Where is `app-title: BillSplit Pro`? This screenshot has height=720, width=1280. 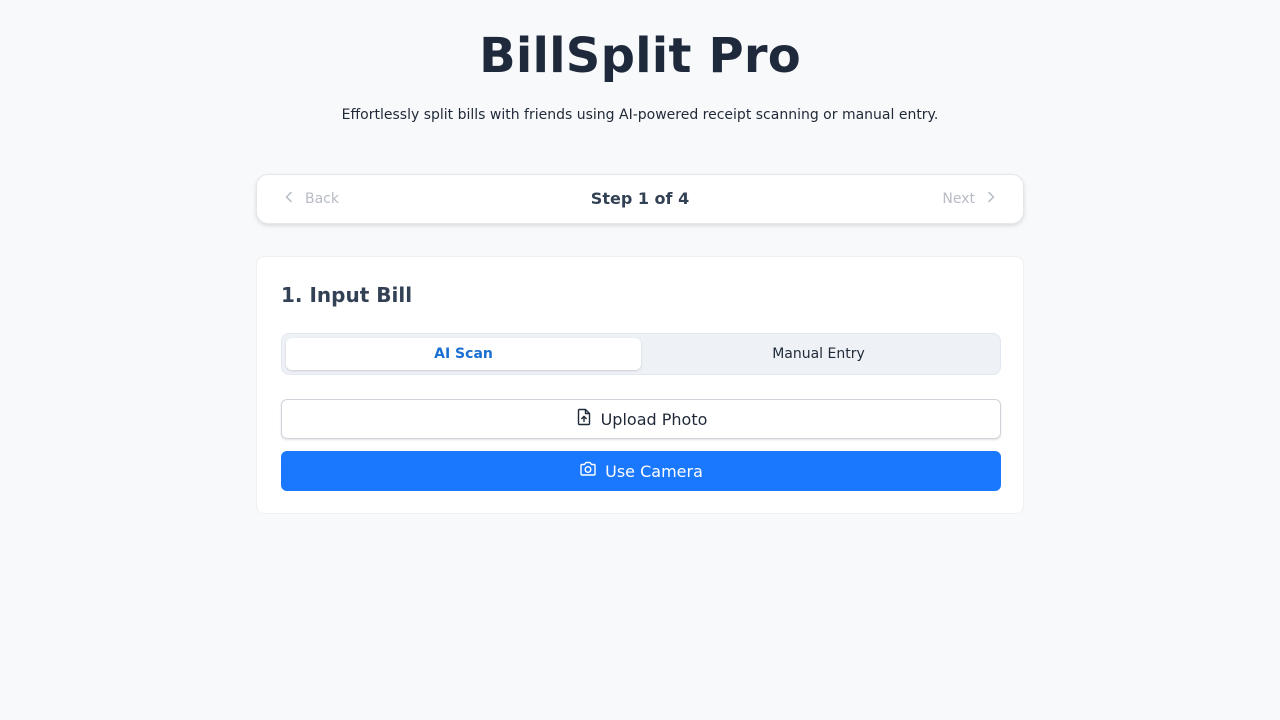 app-title: BillSplit Pro is located at coordinates (640, 56).